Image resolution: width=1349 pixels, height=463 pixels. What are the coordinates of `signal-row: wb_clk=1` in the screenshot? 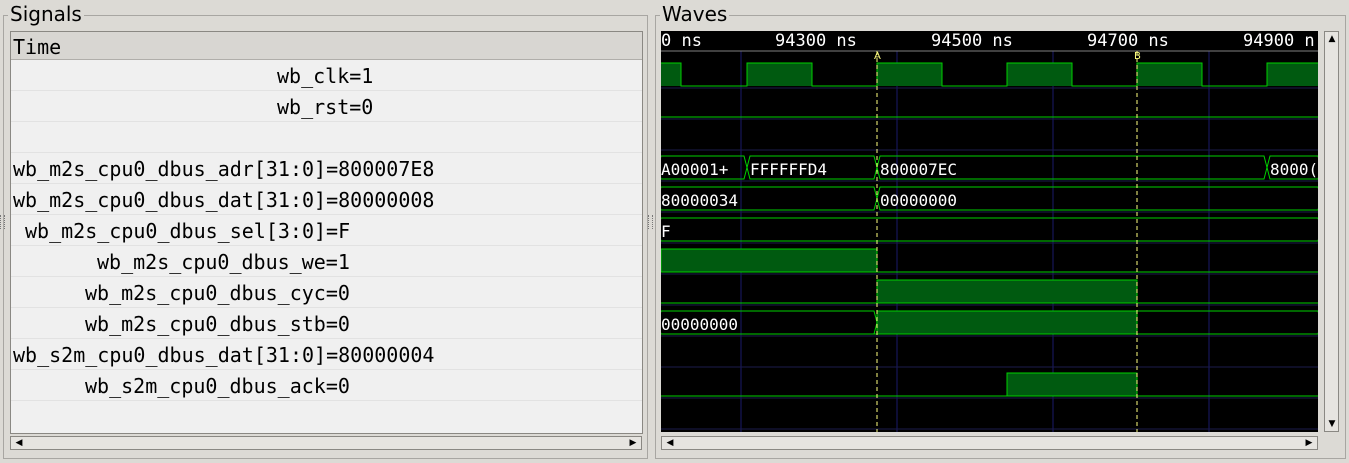 It's located at (326, 76).